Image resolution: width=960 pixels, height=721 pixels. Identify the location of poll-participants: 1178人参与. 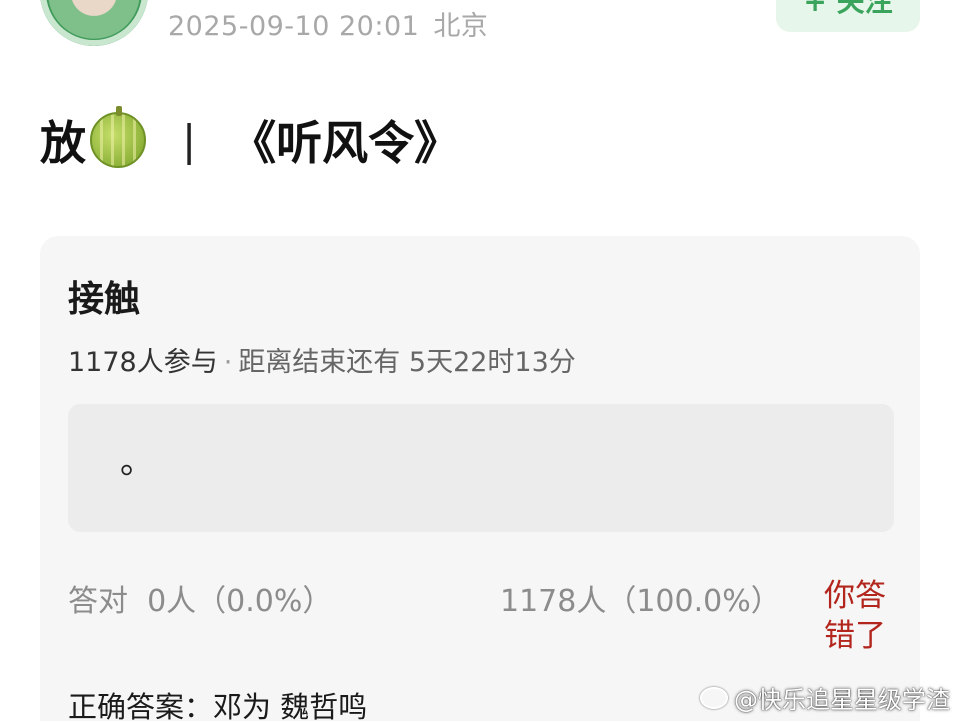
(143, 362).